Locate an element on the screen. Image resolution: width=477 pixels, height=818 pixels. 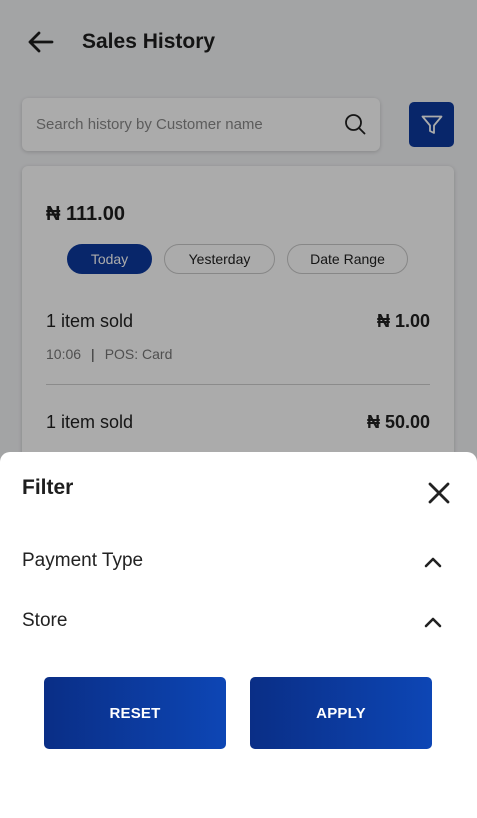
close-icon is located at coordinates (439, 493).